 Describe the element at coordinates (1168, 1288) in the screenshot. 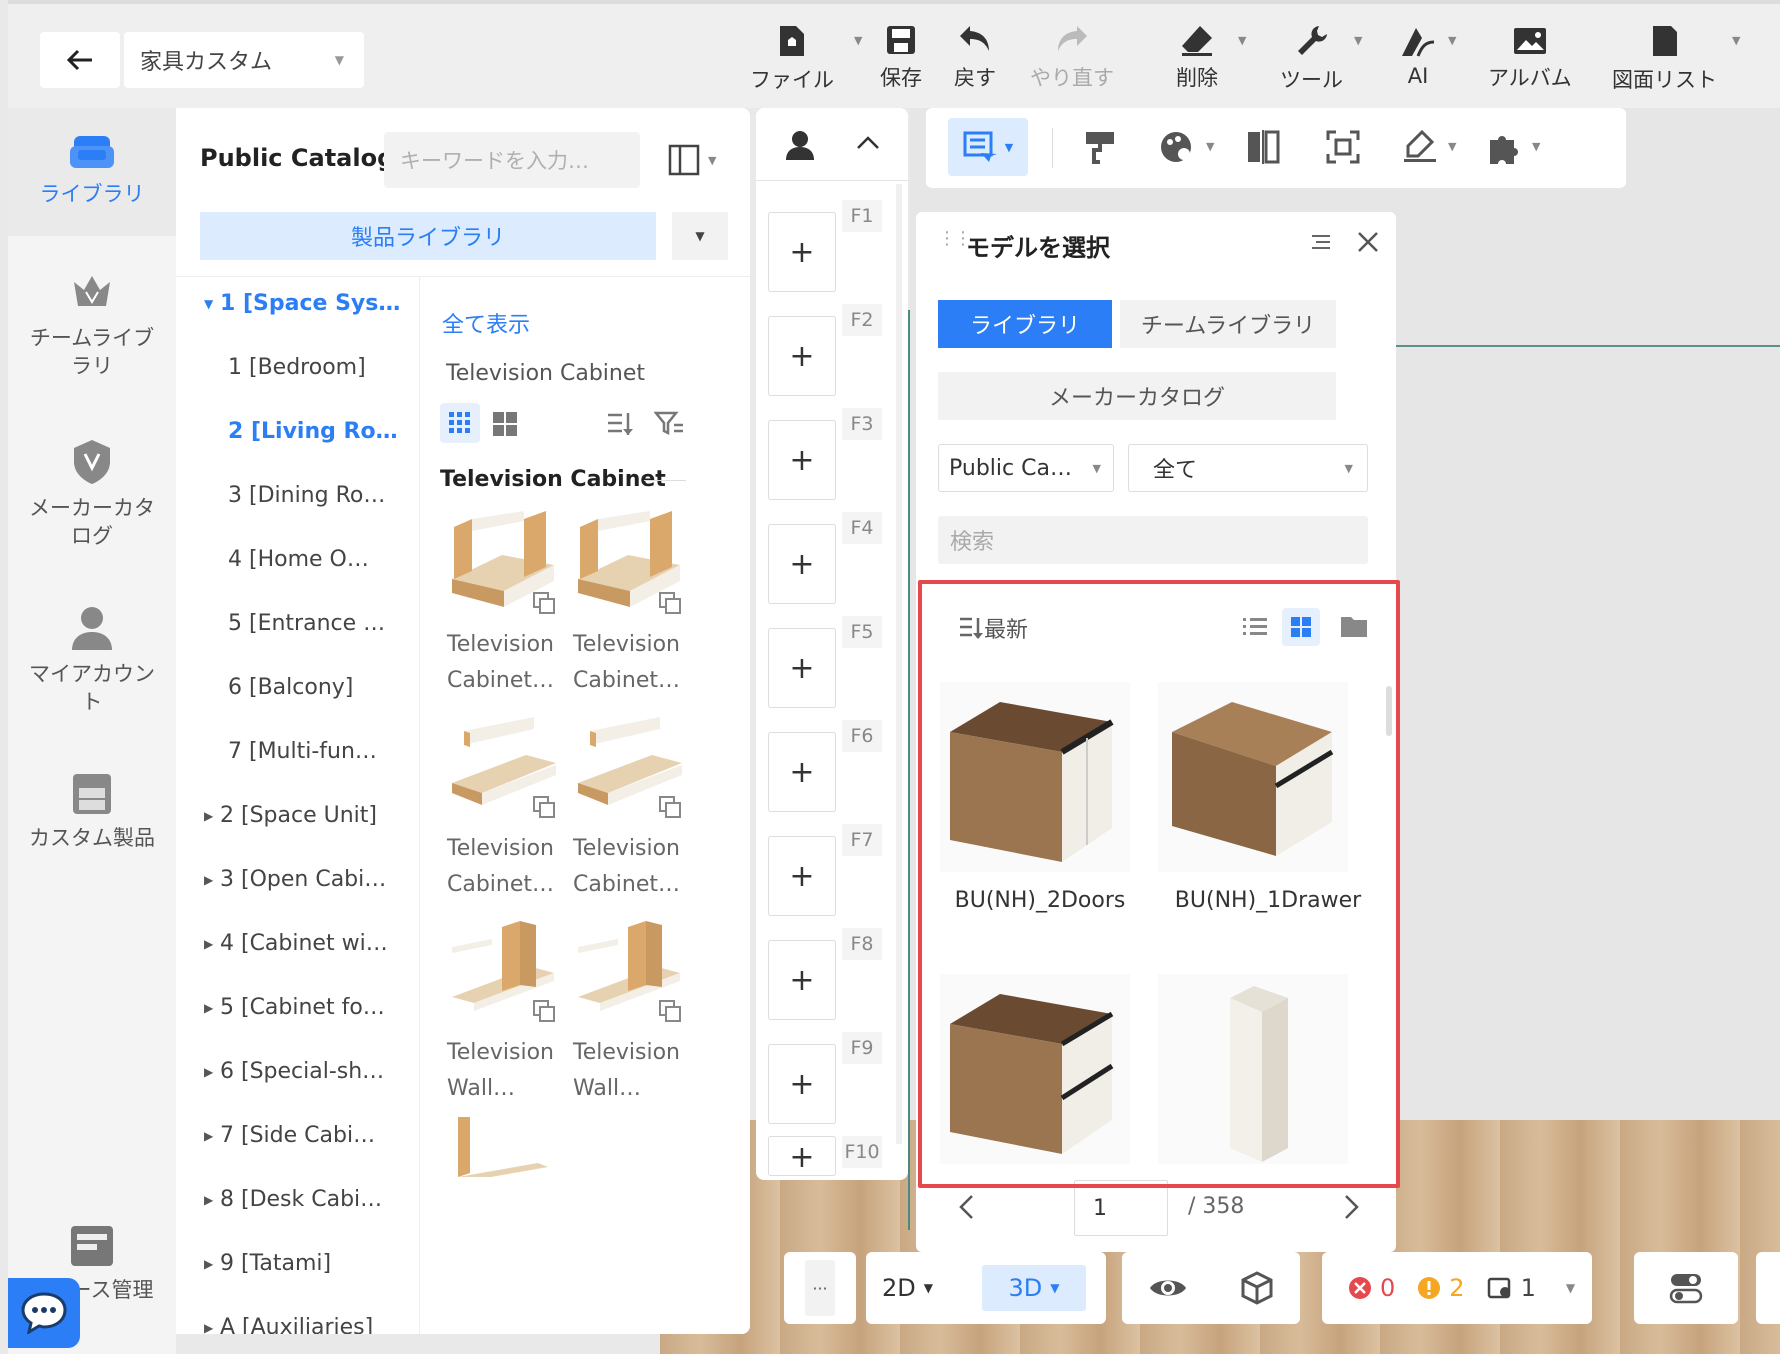

I see `visibility-button` at that location.